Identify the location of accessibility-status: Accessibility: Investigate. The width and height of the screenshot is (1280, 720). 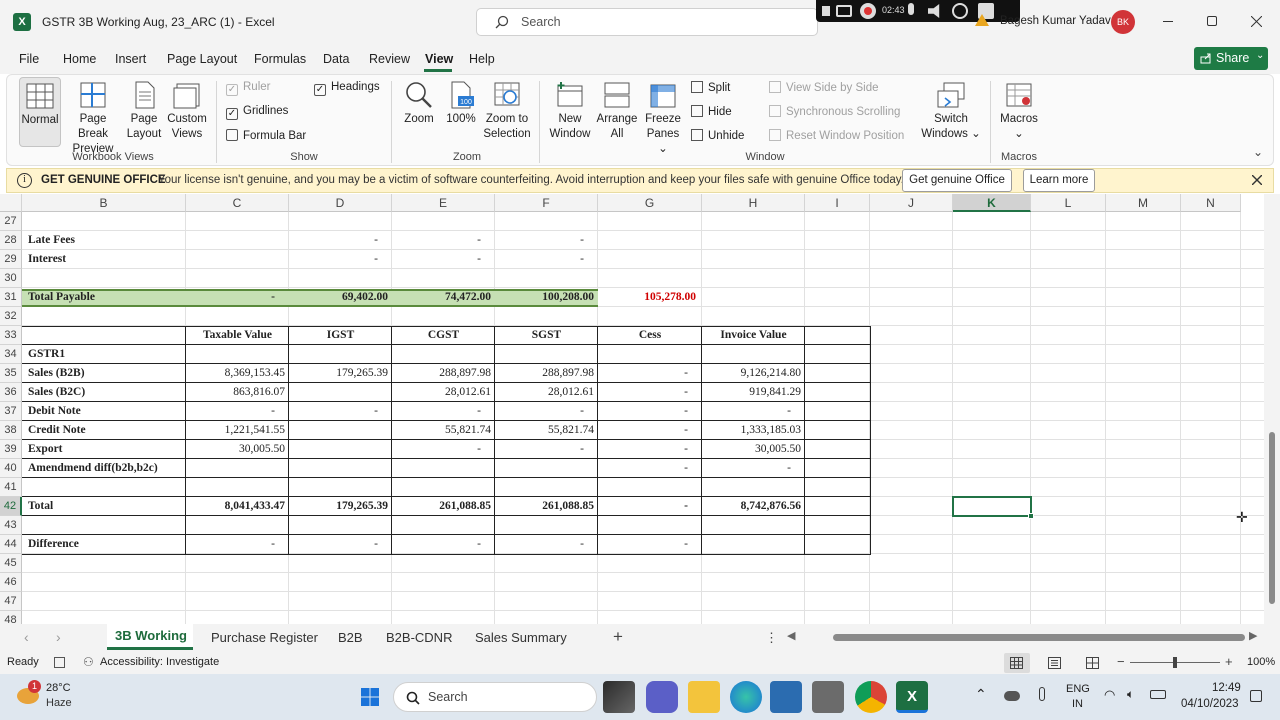
(159, 662).